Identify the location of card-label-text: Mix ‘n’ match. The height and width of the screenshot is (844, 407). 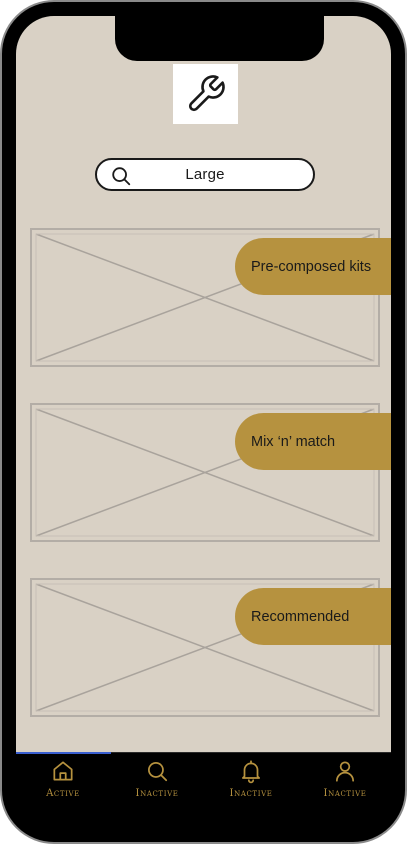
(293, 441).